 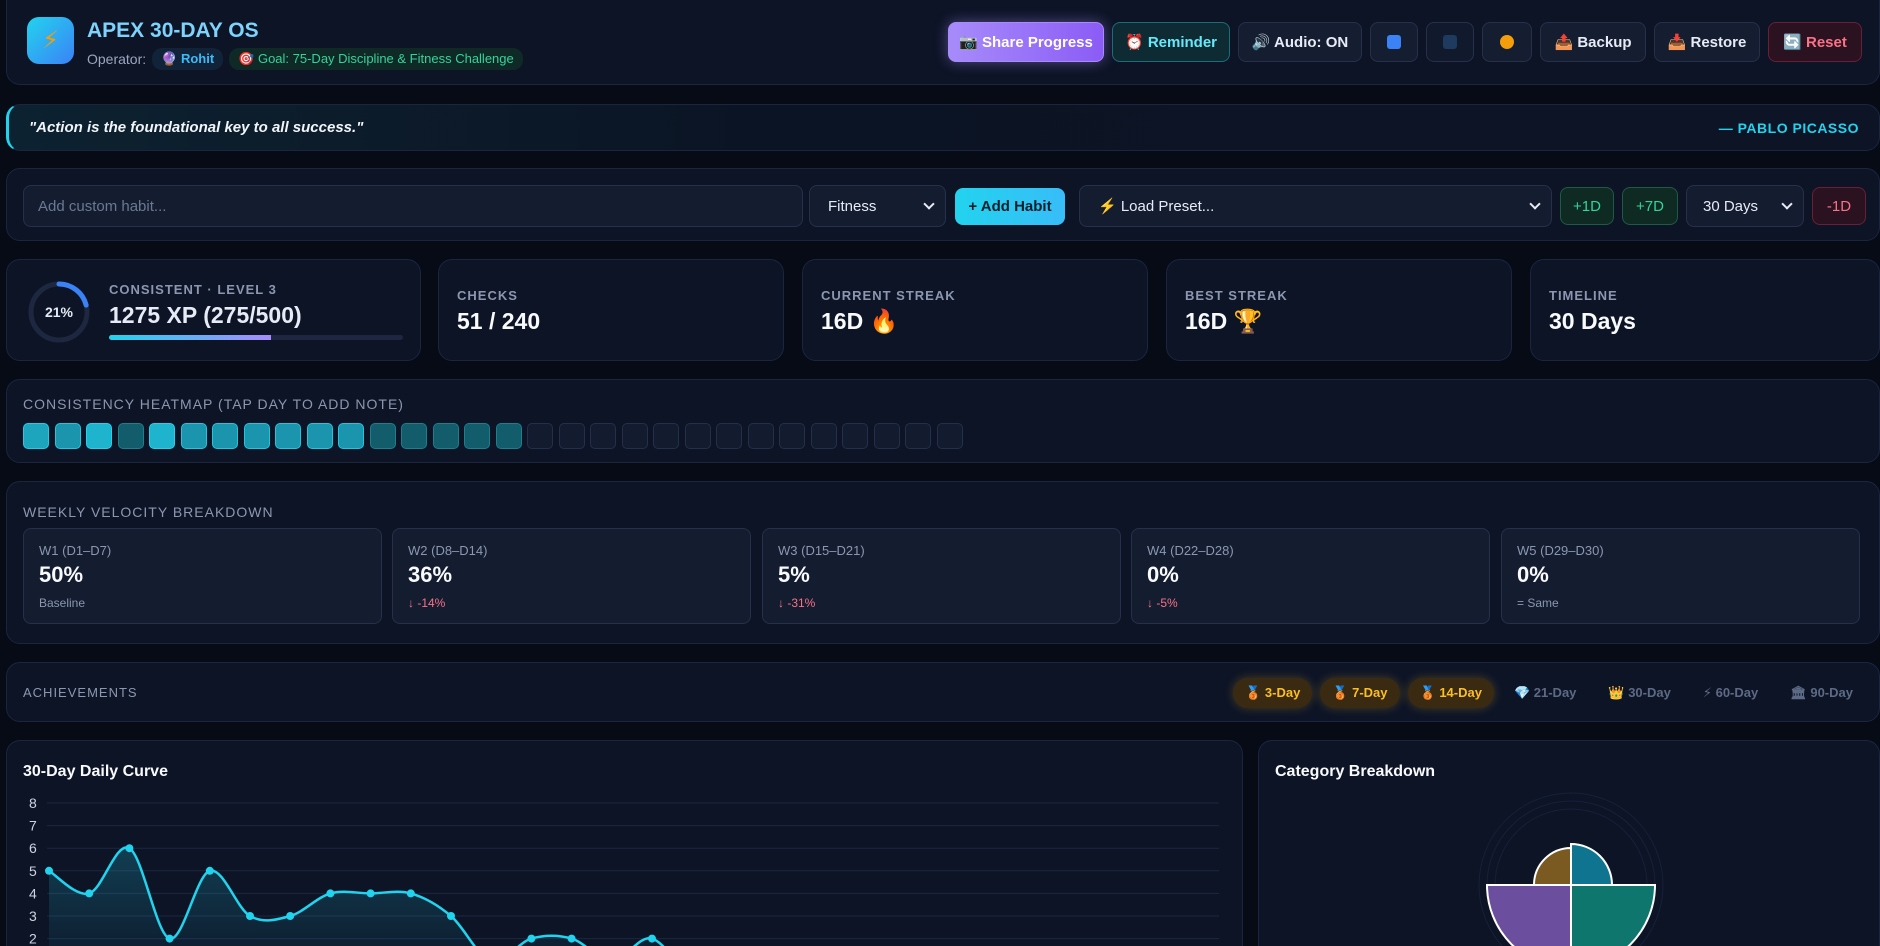 I want to click on week-value: 5%, so click(x=794, y=574).